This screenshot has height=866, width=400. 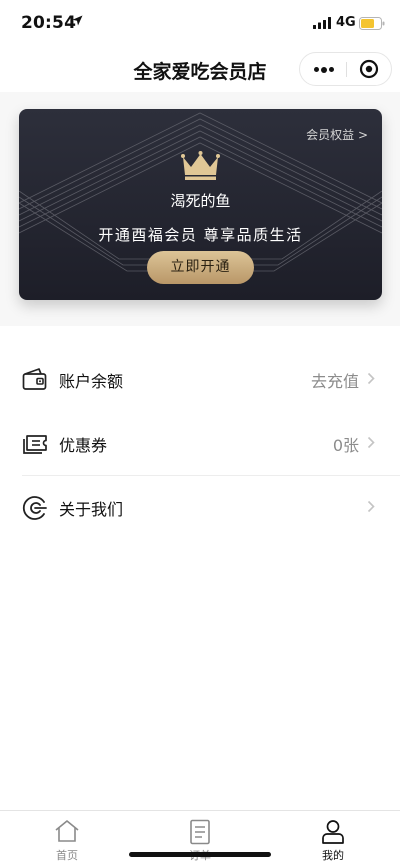 What do you see at coordinates (200, 832) in the screenshot?
I see `order-icon` at bounding box center [200, 832].